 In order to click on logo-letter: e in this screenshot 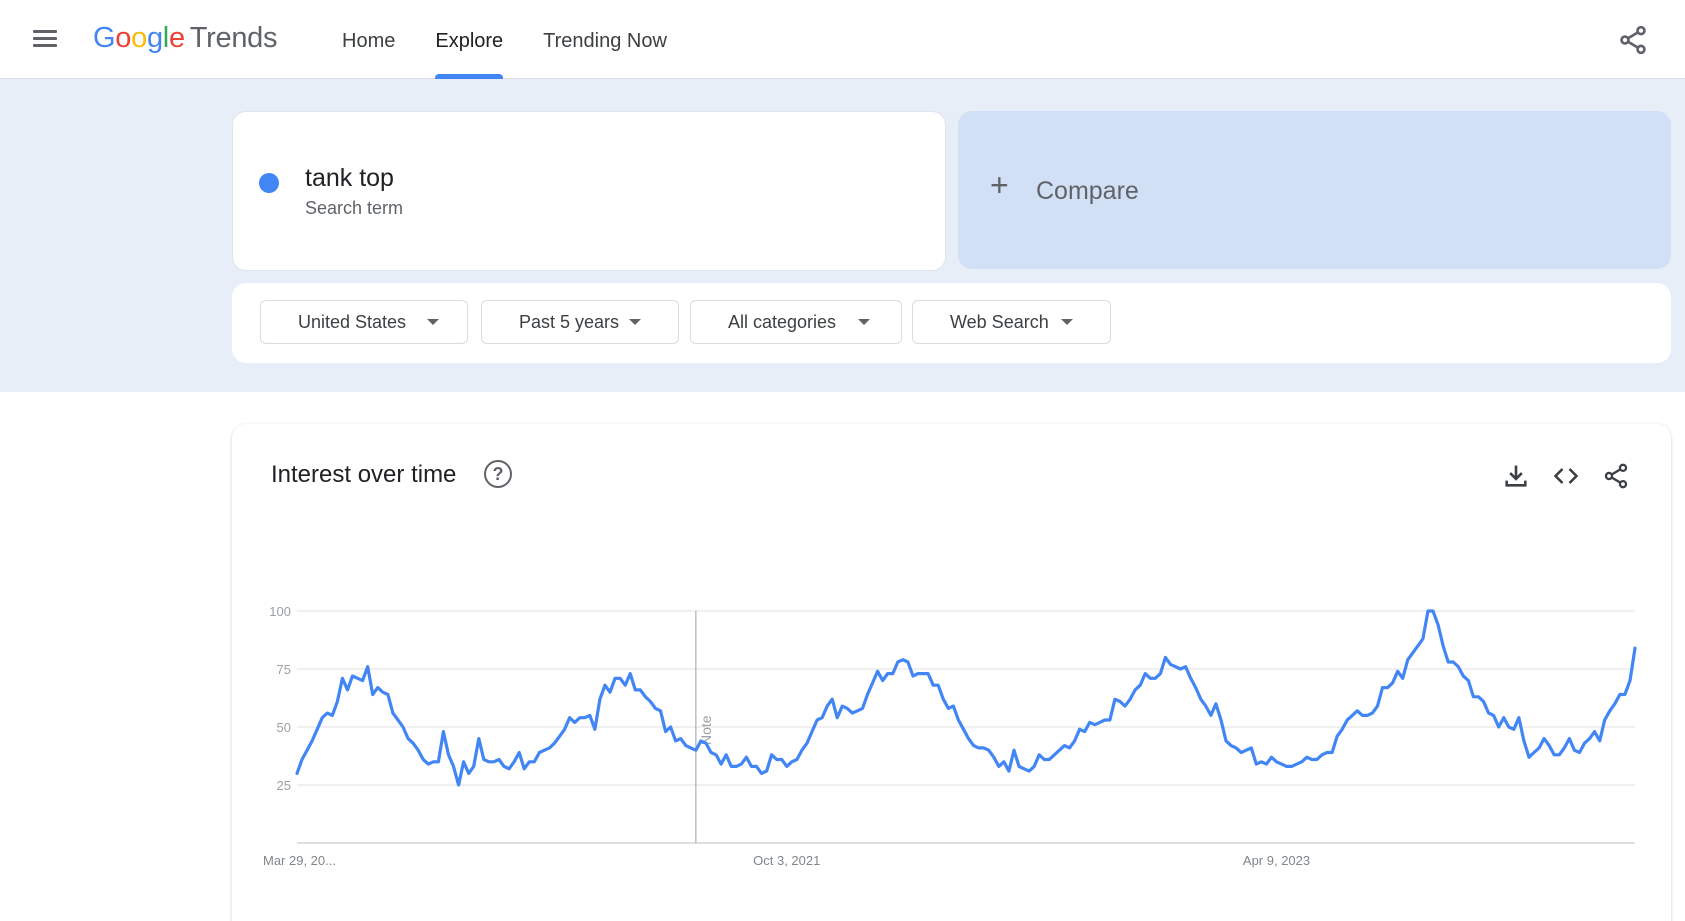, I will do `click(176, 38)`.